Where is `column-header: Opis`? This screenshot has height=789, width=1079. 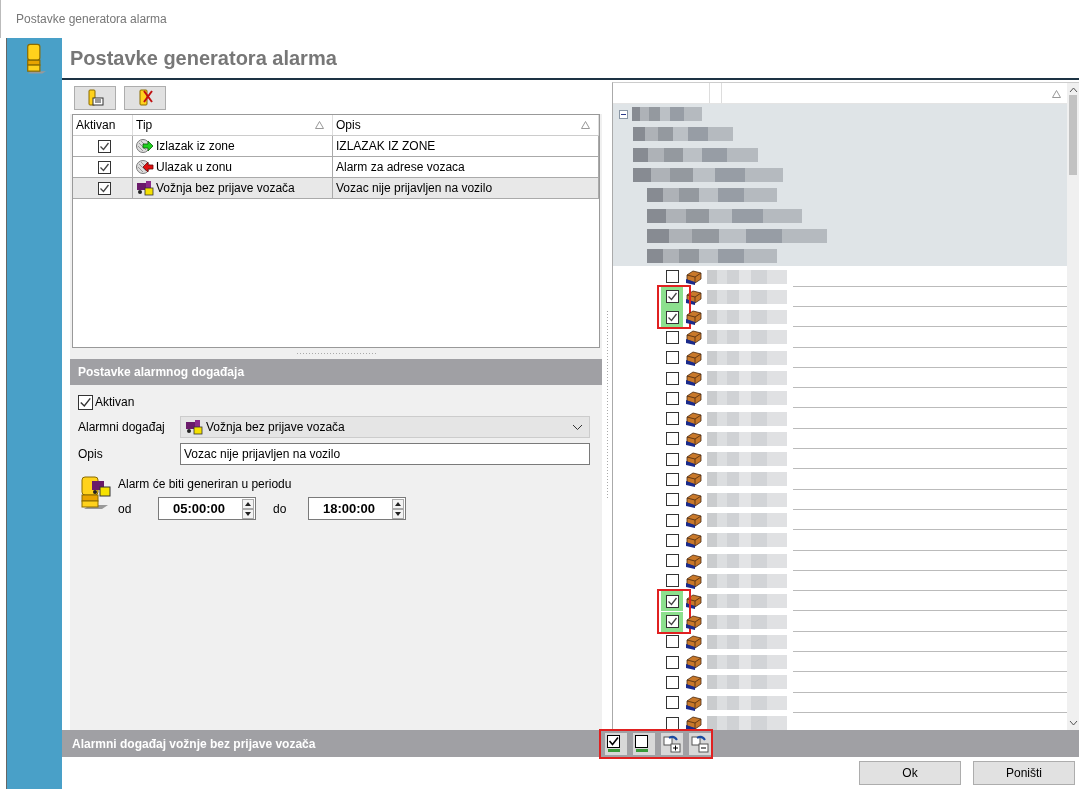 column-header: Opis is located at coordinates (466, 125).